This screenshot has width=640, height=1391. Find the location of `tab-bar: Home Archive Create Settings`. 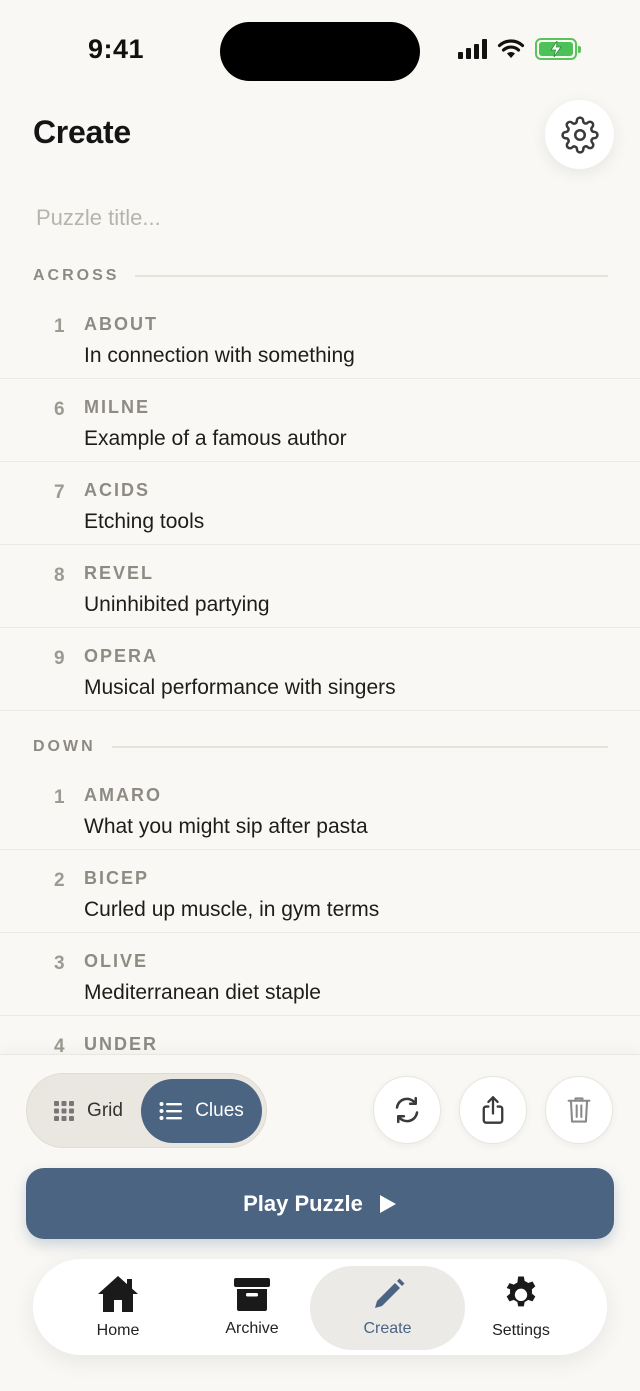

tab-bar: Home Archive Create Settings is located at coordinates (320, 1307).